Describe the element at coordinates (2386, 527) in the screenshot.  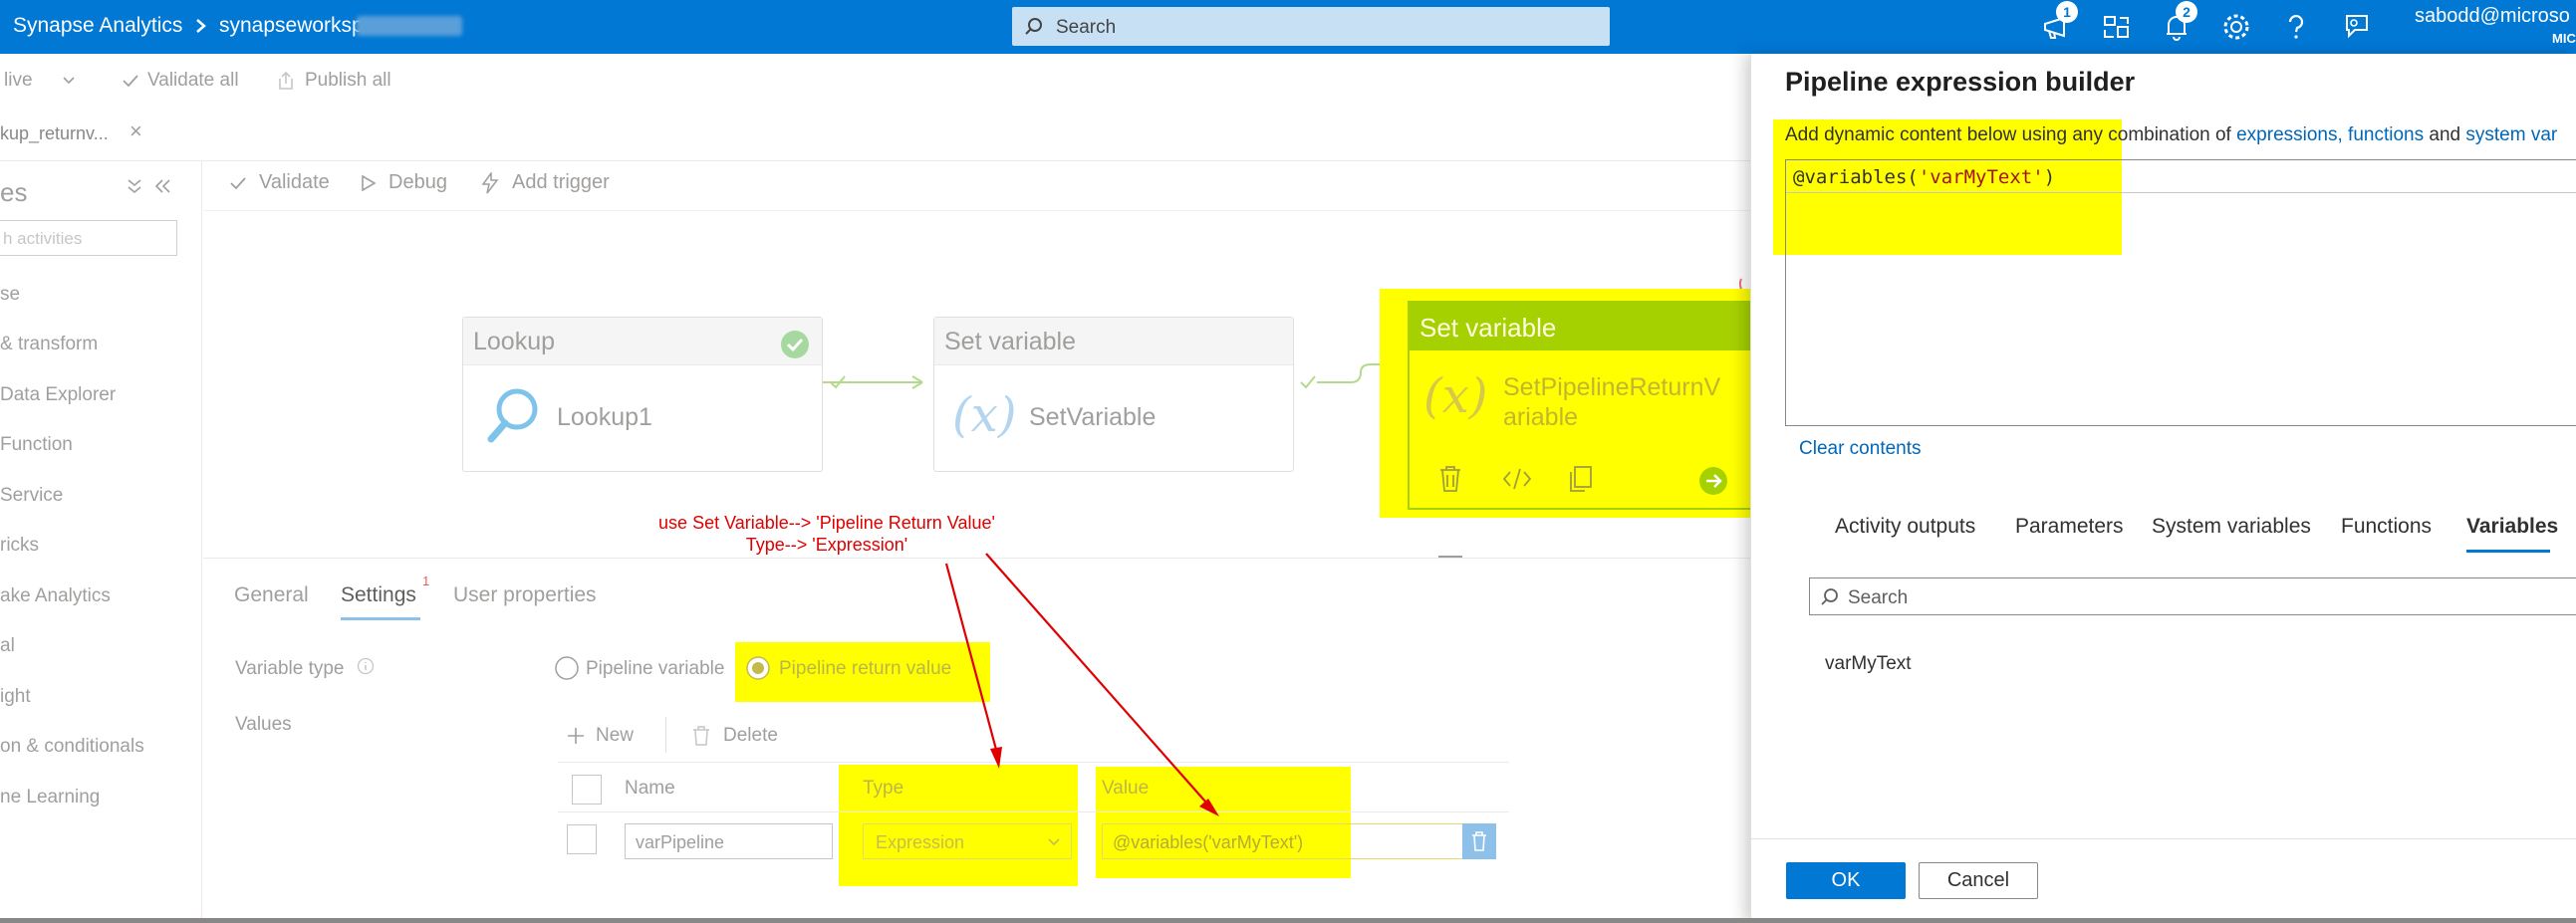
I see `tab-functions: Functions` at that location.